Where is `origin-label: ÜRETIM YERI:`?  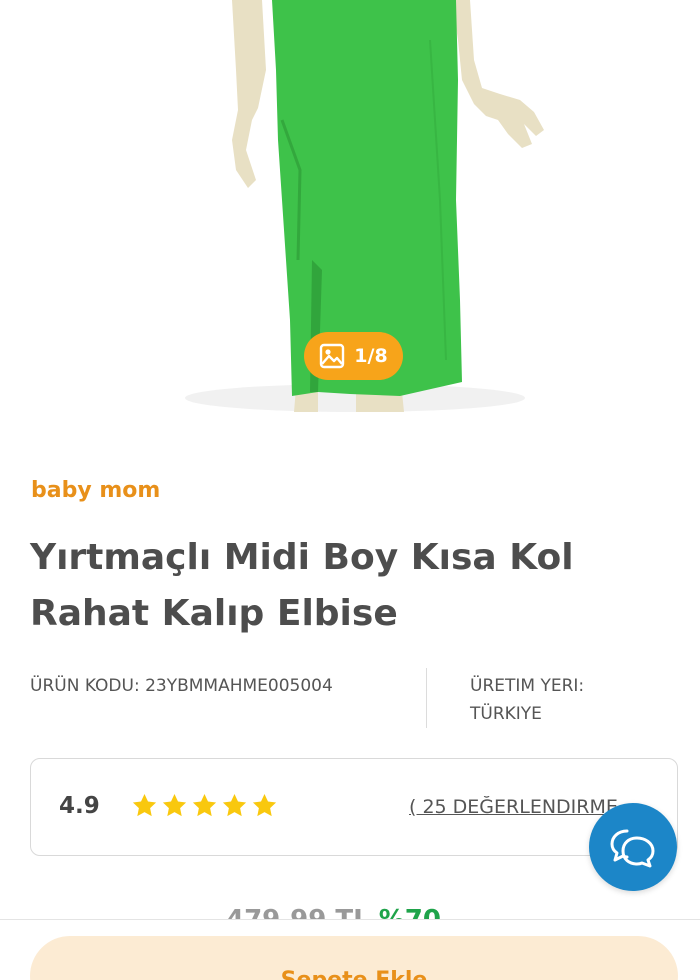 origin-label: ÜRETIM YERI: is located at coordinates (527, 686).